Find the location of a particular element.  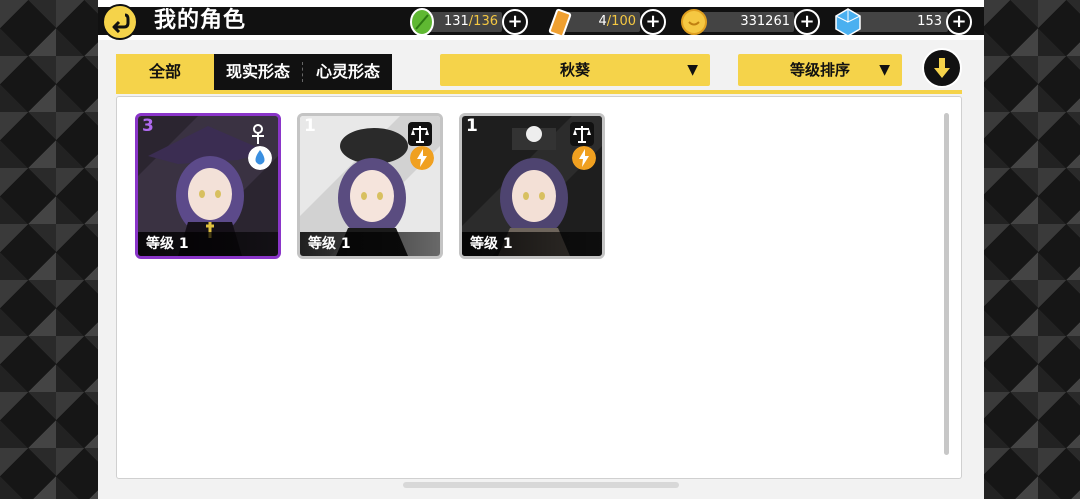

back-button is located at coordinates (120, 22).